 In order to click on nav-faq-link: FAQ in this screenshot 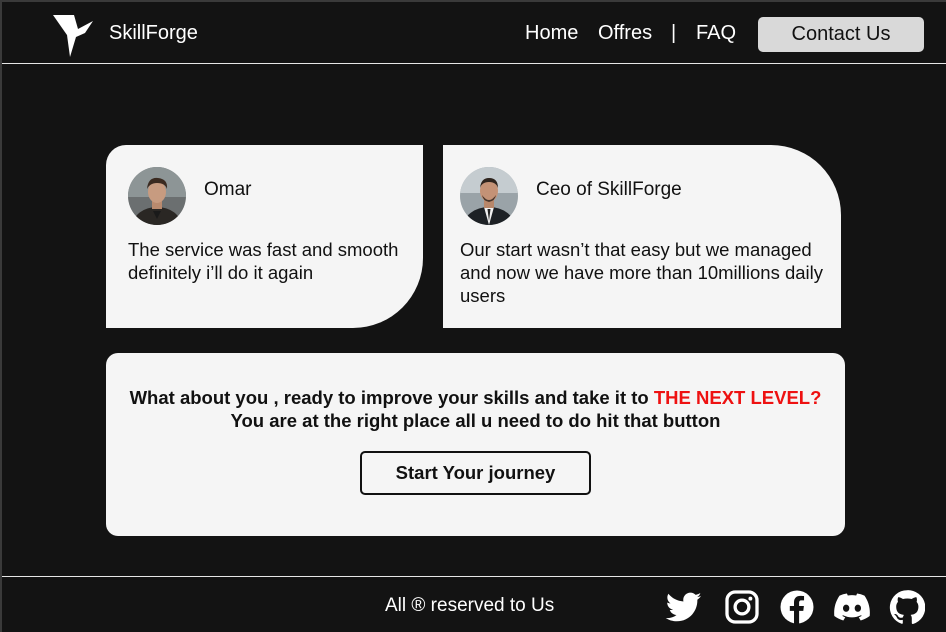, I will do `click(716, 33)`.